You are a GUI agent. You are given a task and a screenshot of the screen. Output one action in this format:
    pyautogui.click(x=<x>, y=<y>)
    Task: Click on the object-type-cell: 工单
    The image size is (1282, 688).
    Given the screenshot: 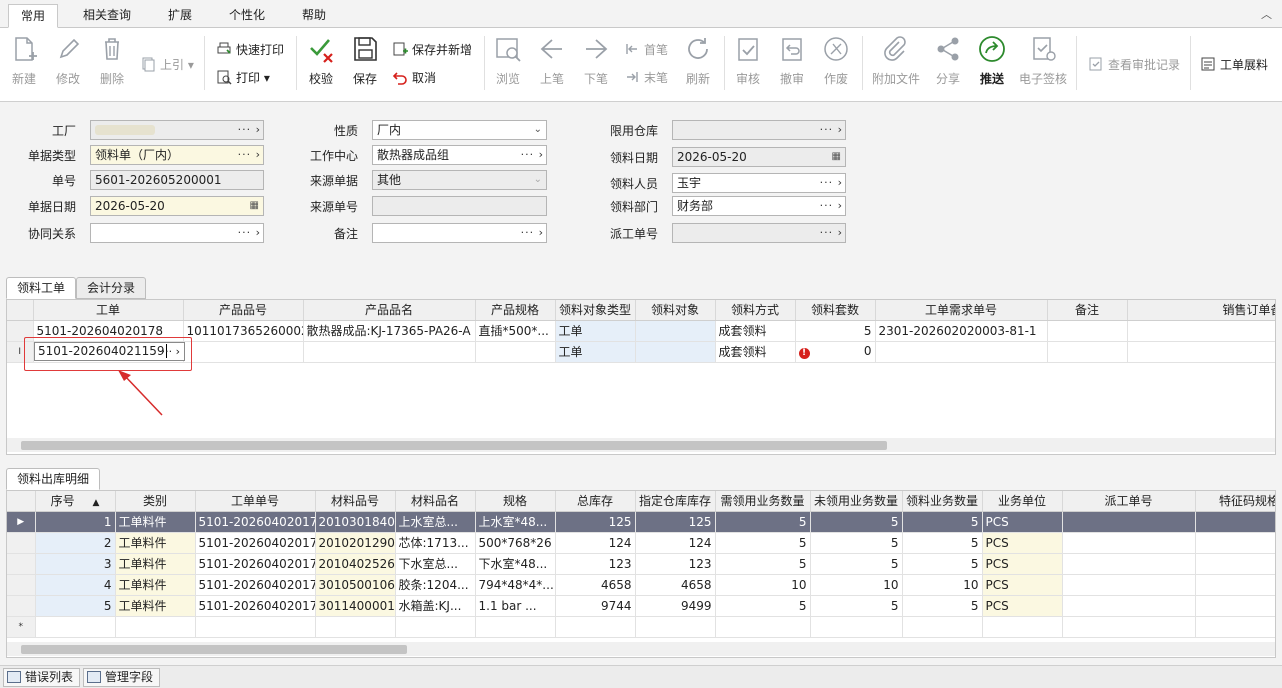 What is the action you would take?
    pyautogui.click(x=595, y=352)
    